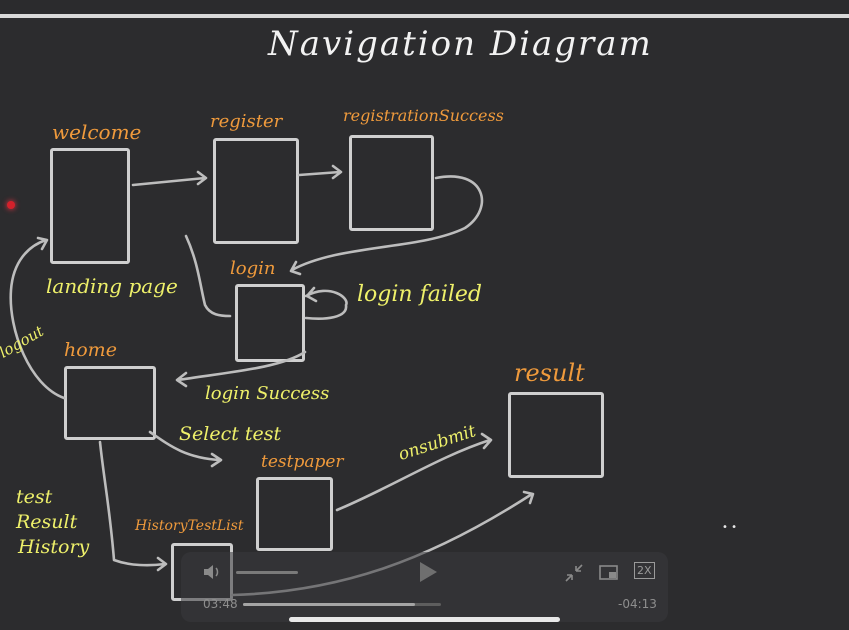  Describe the element at coordinates (11, 205) in the screenshot. I see `laser-pointer-dot` at that location.